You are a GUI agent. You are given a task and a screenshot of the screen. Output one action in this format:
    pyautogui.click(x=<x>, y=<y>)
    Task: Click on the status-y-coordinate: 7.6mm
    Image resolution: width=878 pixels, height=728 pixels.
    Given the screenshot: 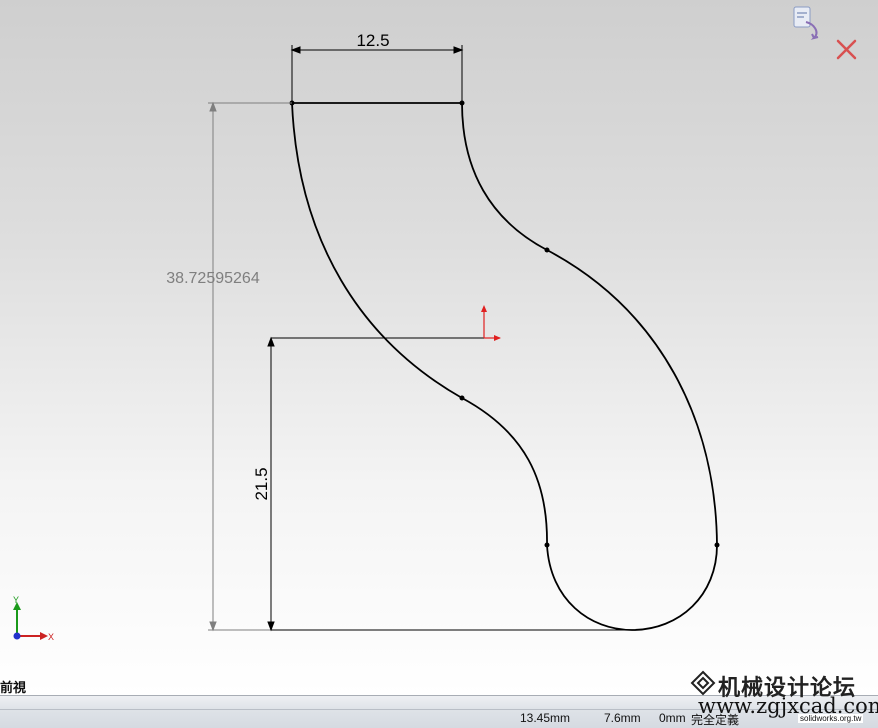 What is the action you would take?
    pyautogui.click(x=622, y=718)
    